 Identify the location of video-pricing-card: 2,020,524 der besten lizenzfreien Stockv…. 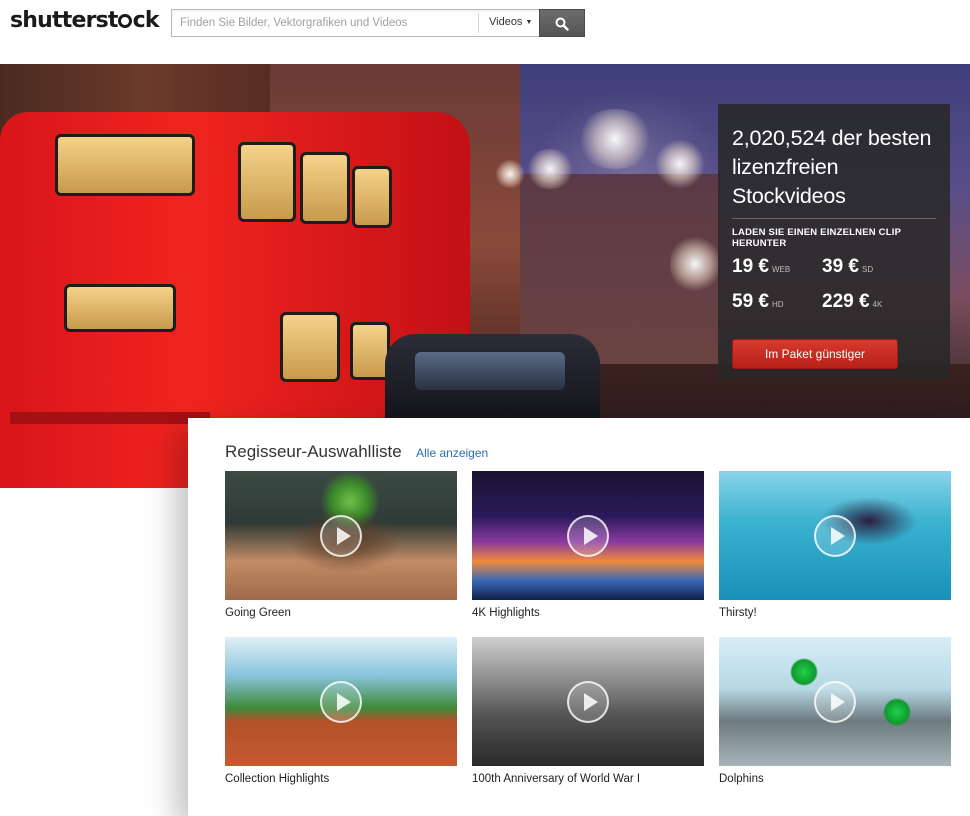
(834, 241).